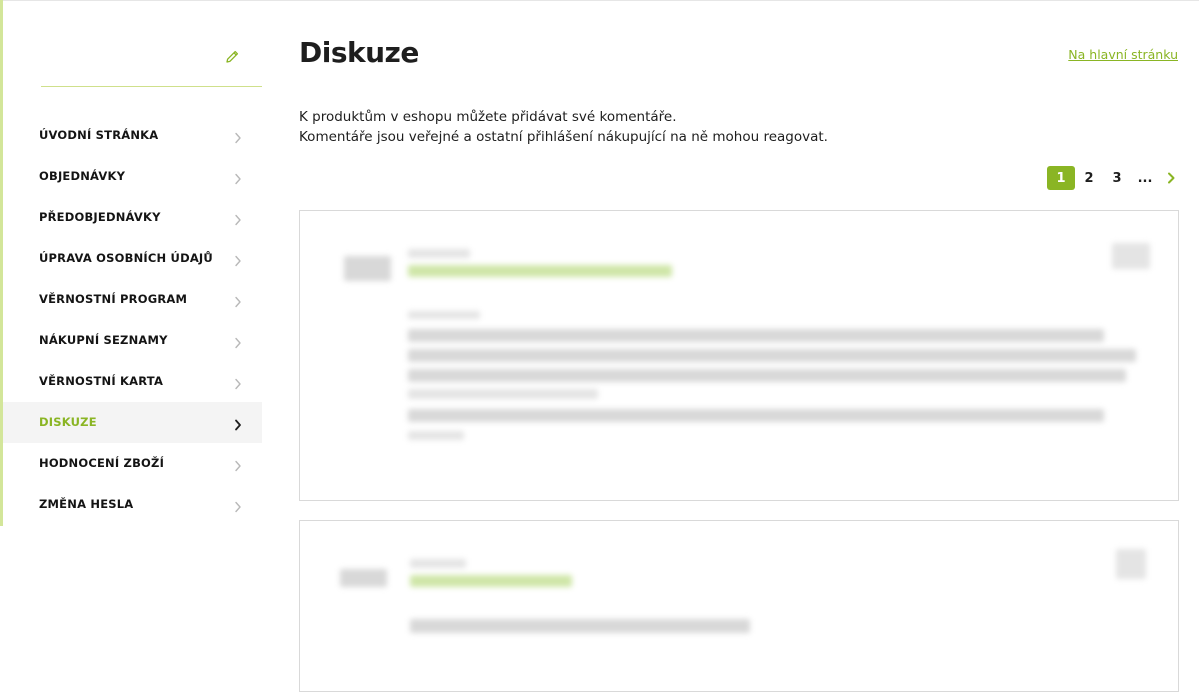  I want to click on sidebar-item: VĚRNOSTNÍ KARTA, so click(132, 381).